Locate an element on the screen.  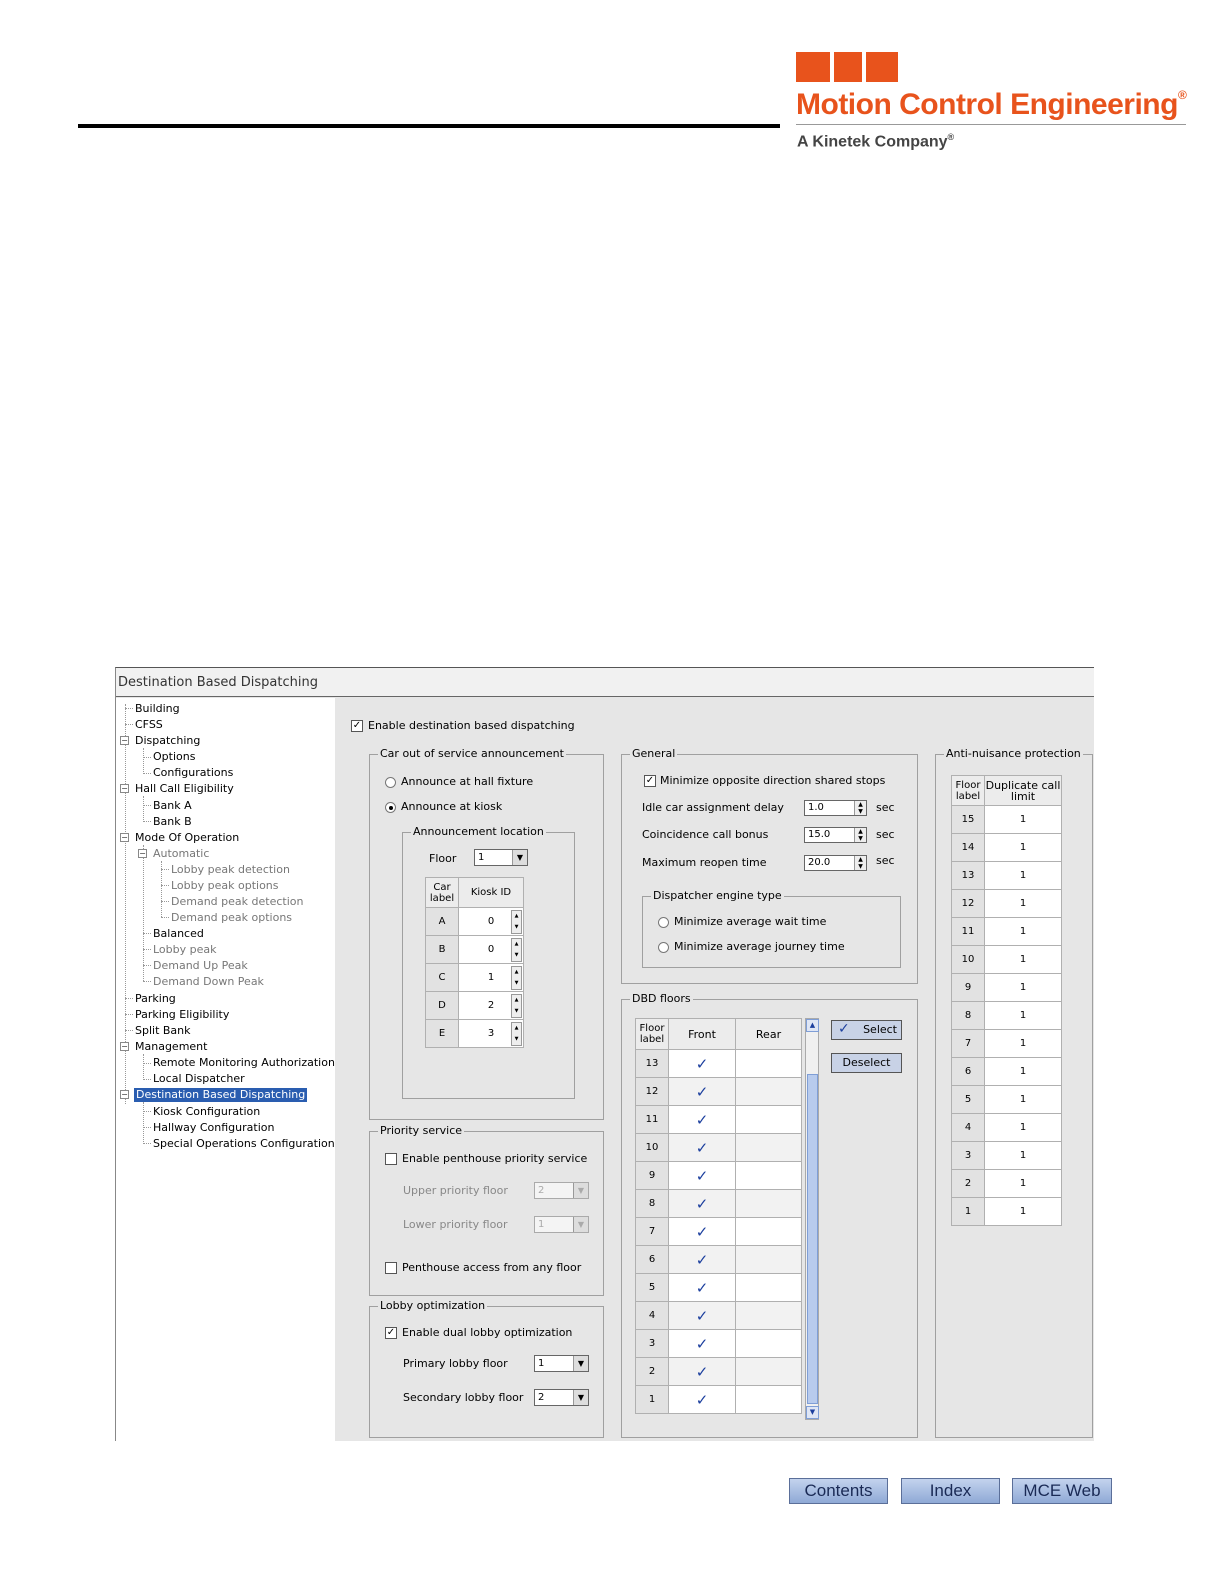
tree-lobby-peak-options: Lobby peak options is located at coordinates (225, 886).